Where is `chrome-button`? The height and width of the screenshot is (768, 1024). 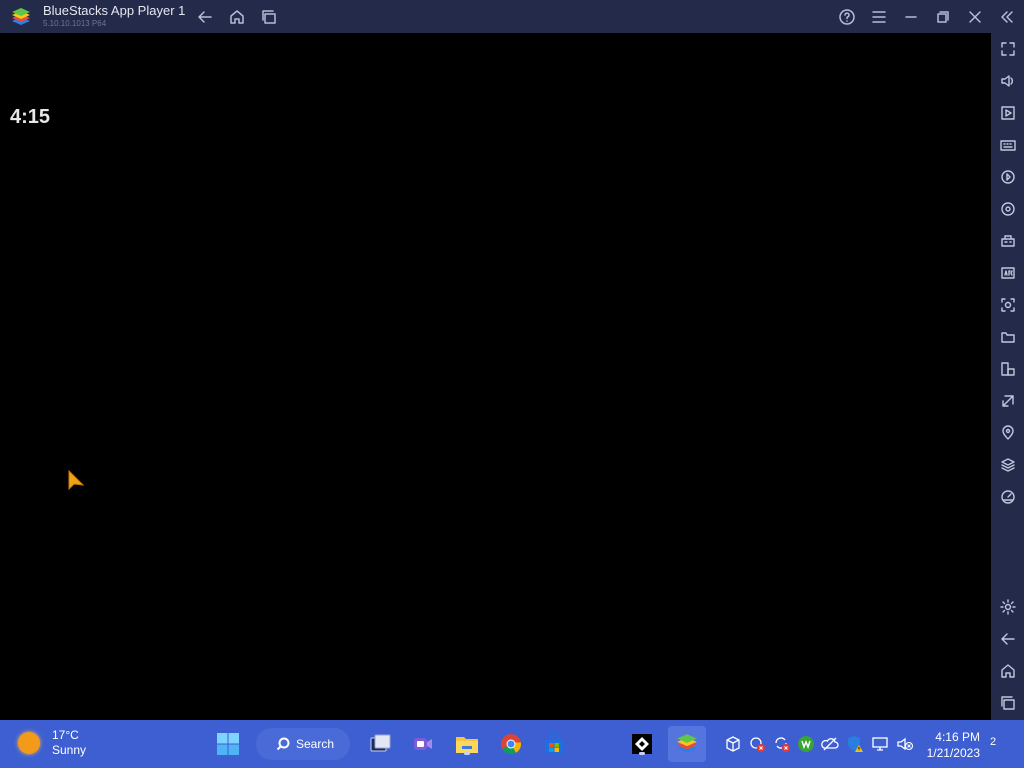
chrome-button is located at coordinates (511, 744).